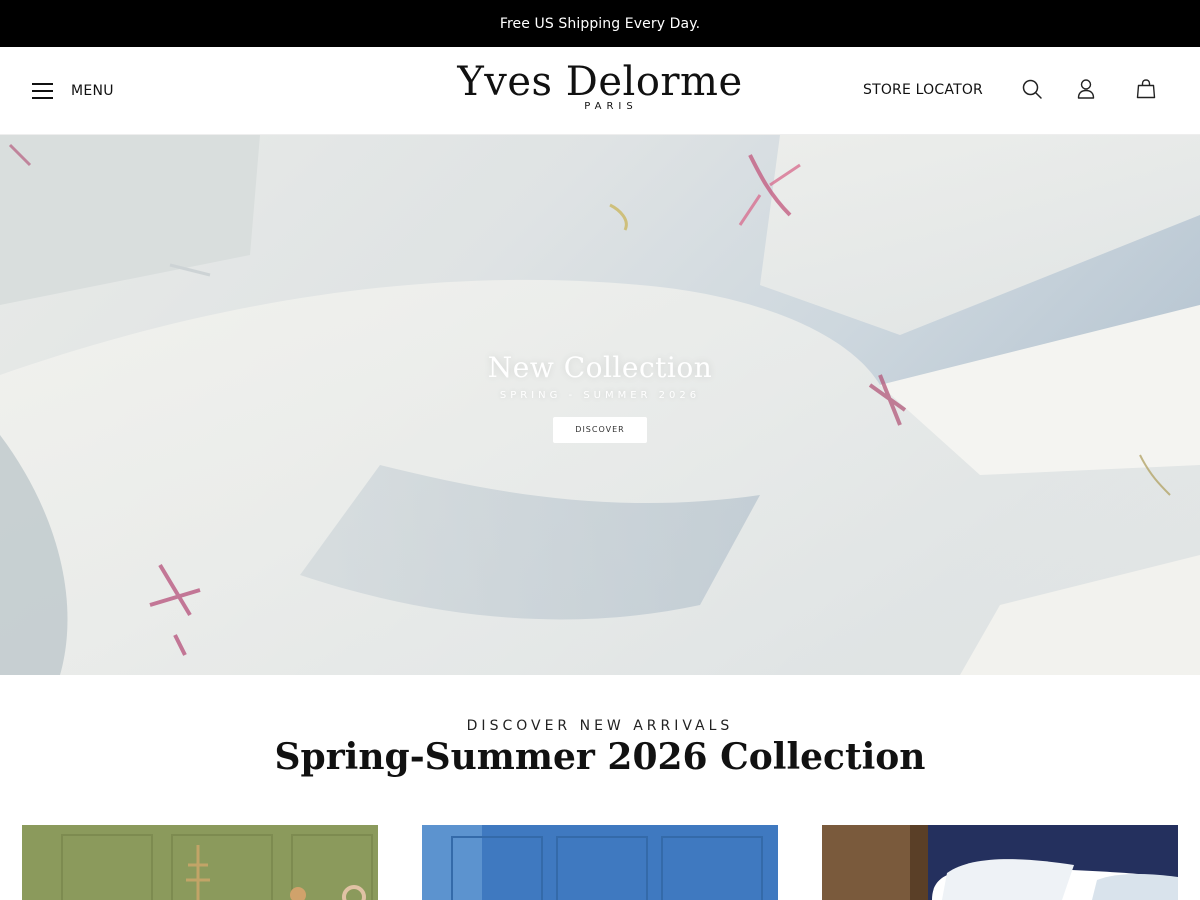  Describe the element at coordinates (923, 90) in the screenshot. I see `store-locator-link: STORE LOCATOR` at that location.